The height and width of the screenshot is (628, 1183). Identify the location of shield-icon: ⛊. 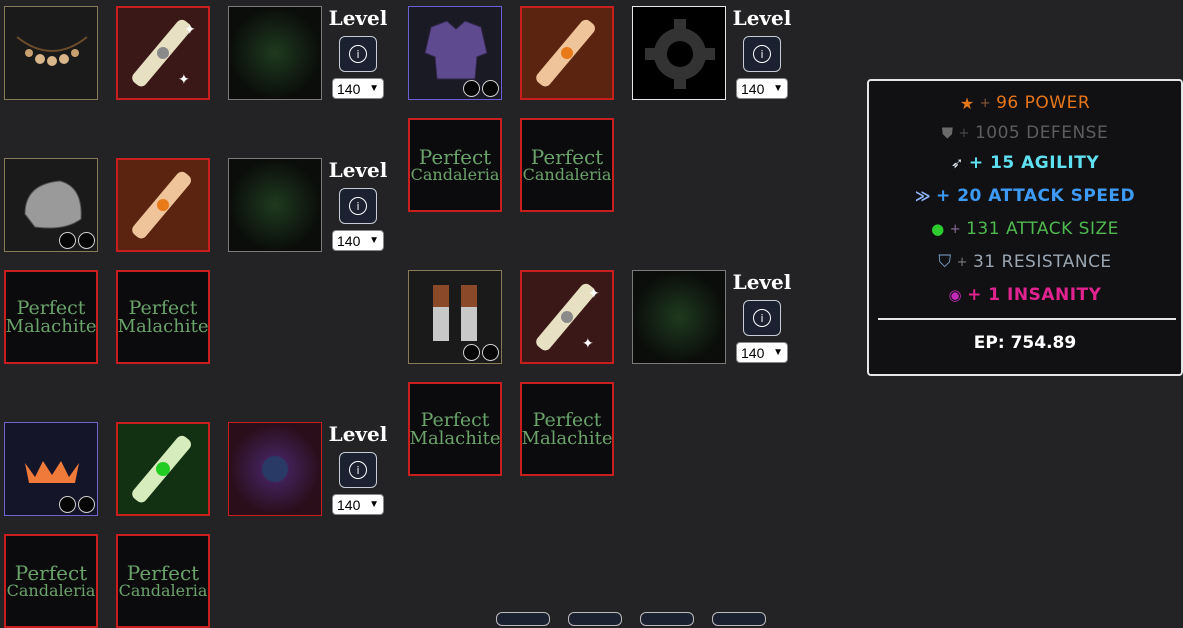
(947, 133).